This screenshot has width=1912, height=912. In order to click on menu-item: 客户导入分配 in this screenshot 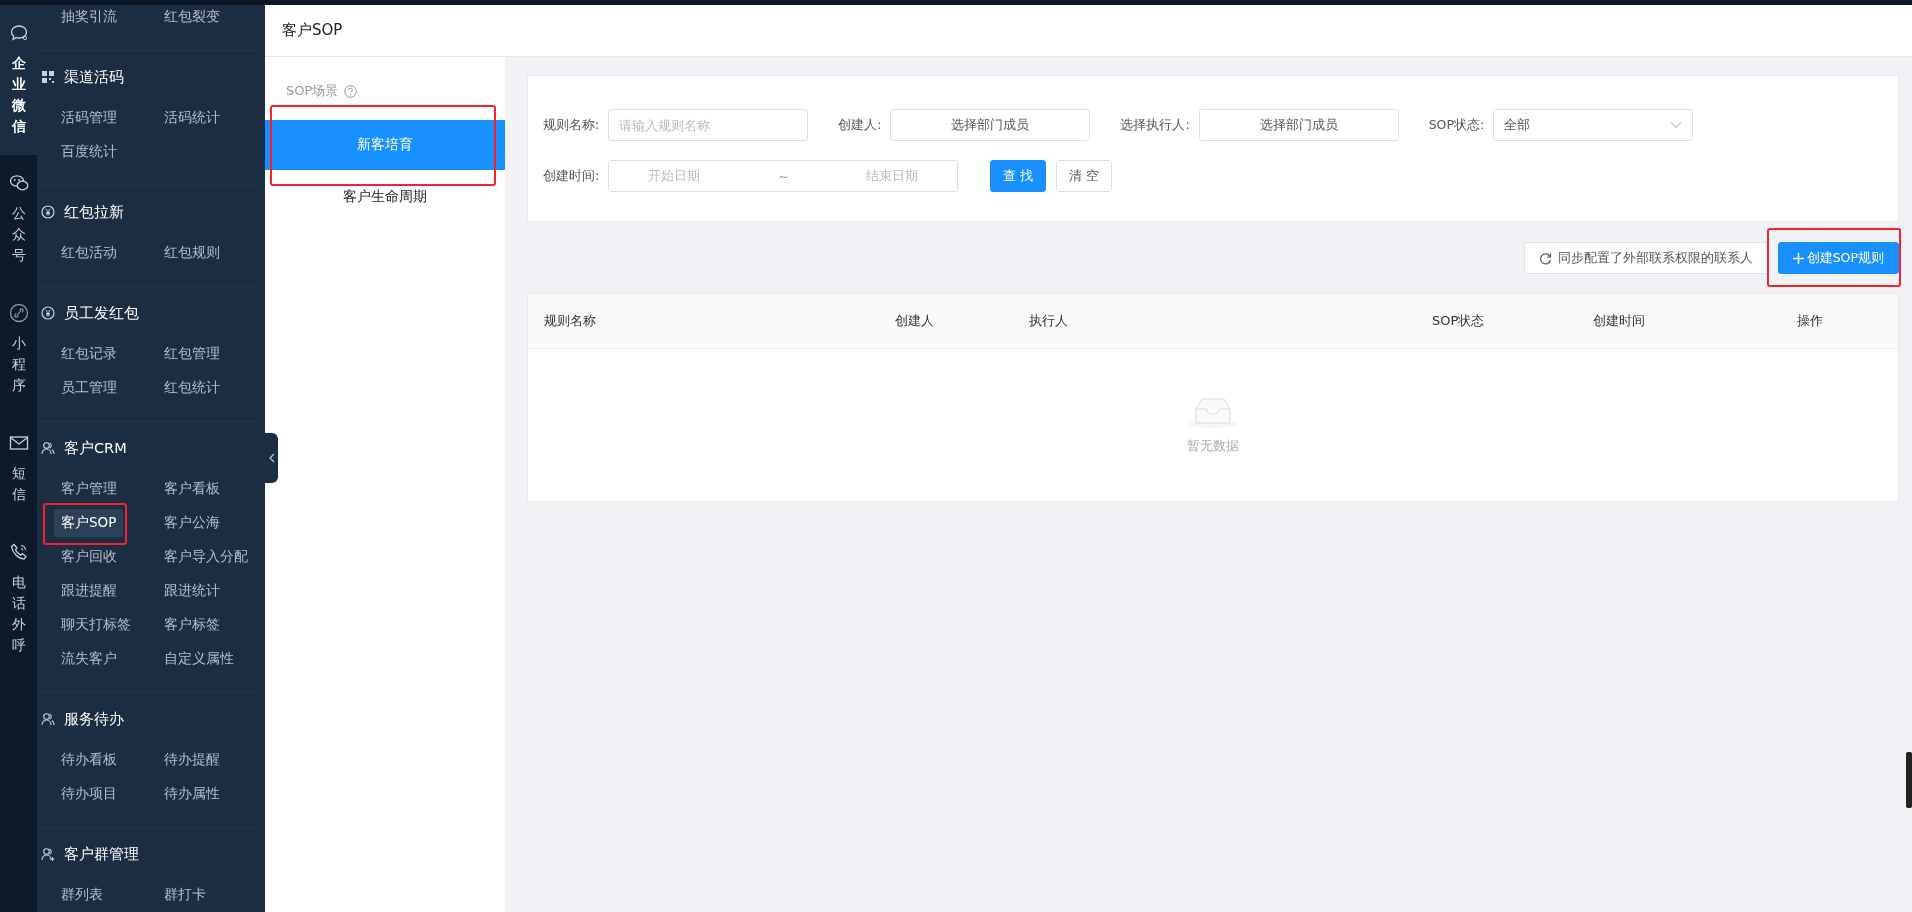, I will do `click(206, 557)`.